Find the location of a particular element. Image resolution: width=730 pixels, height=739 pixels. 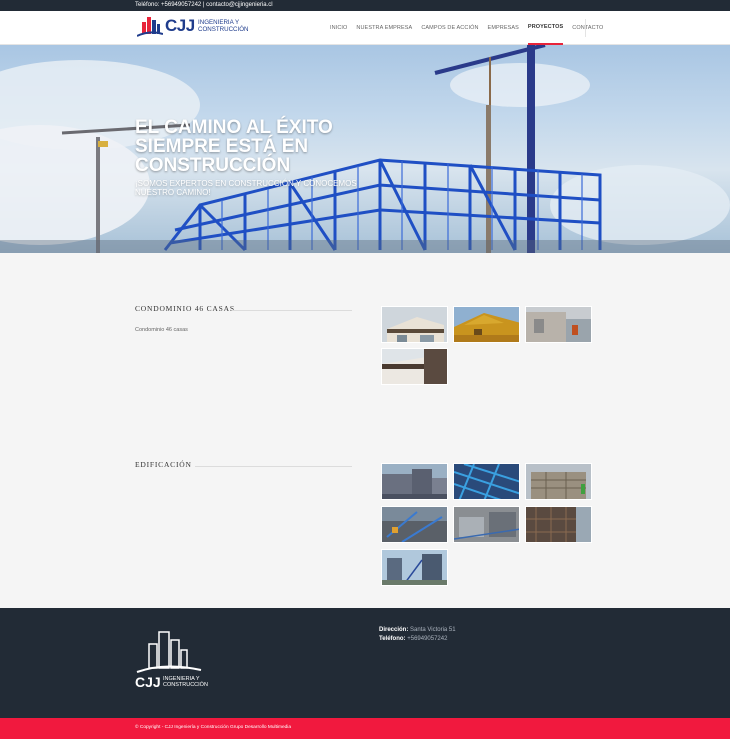

logo-subtitle-line2: CONSTRUCCIÓN is located at coordinates (223, 29).